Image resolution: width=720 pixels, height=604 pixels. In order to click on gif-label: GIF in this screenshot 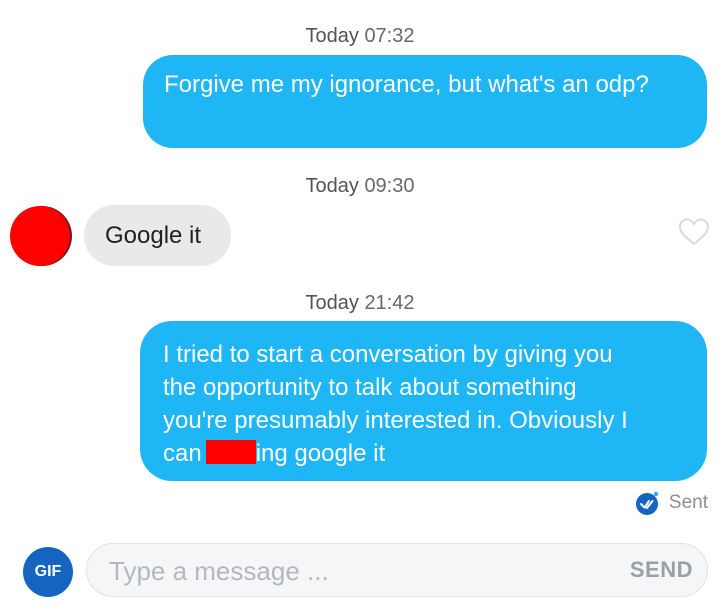, I will do `click(48, 571)`.